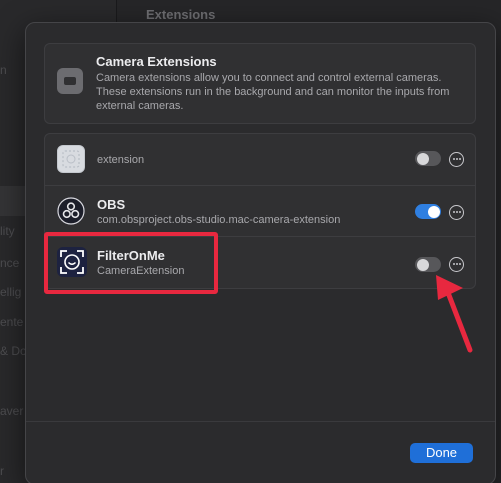 The width and height of the screenshot is (501, 483). I want to click on red-arrow-annotation, so click(454, 314).